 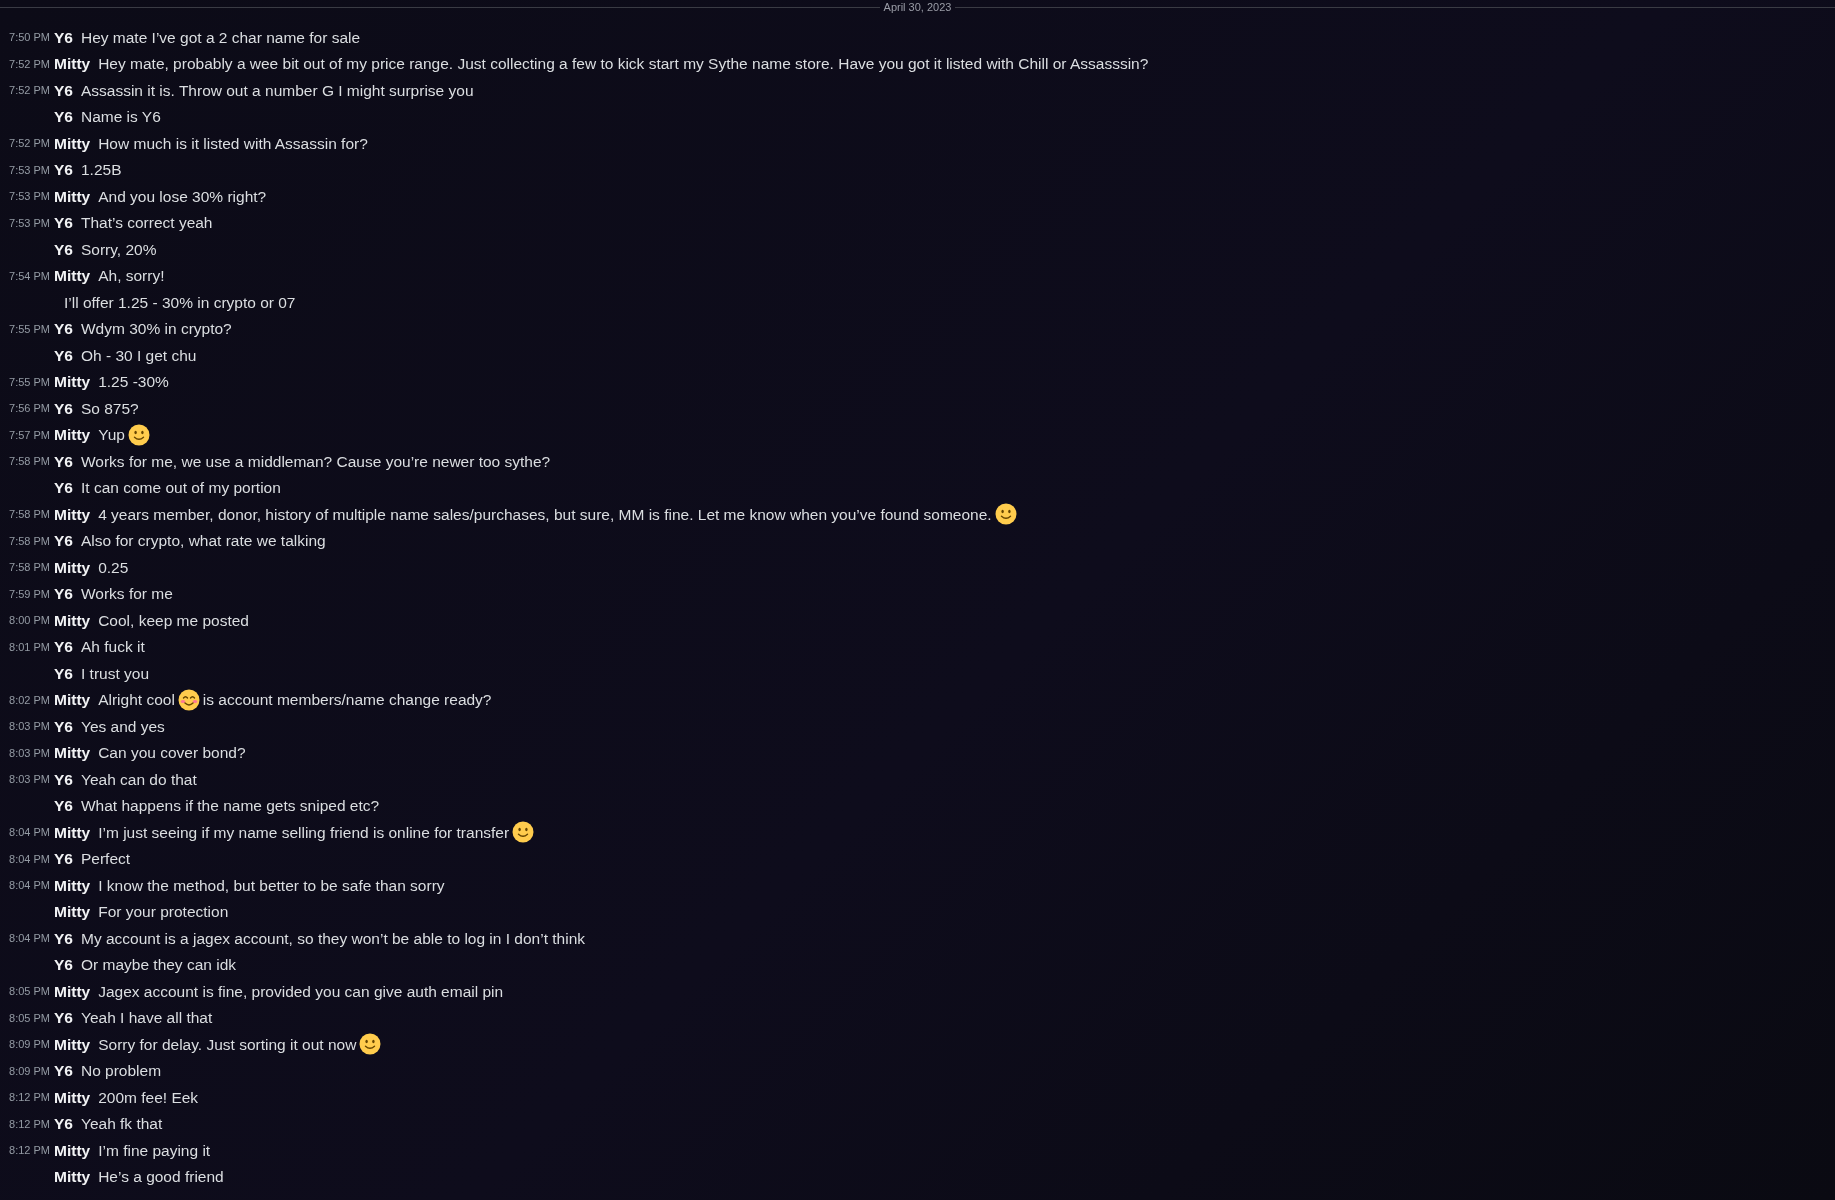 I want to click on message-text: I trust you, so click(x=115, y=673).